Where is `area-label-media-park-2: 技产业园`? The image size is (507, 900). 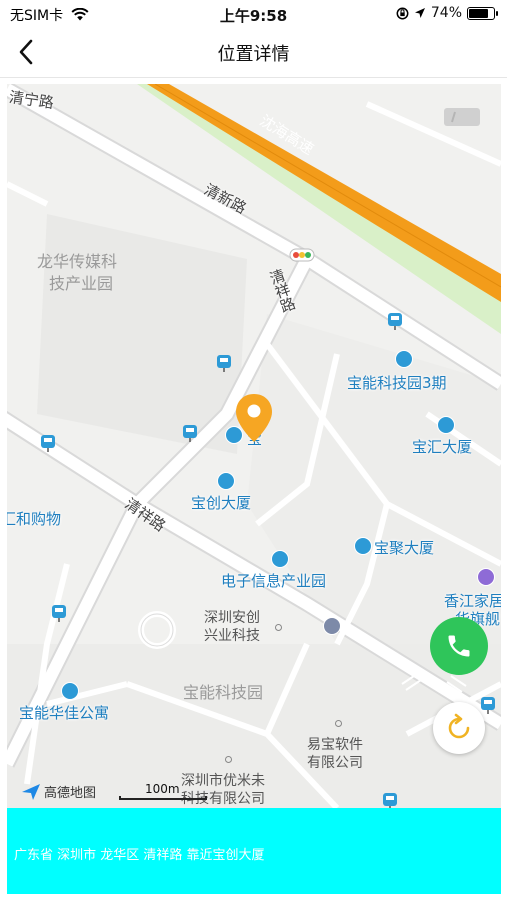
area-label-media-park-2: 技产业园 is located at coordinates (81, 283).